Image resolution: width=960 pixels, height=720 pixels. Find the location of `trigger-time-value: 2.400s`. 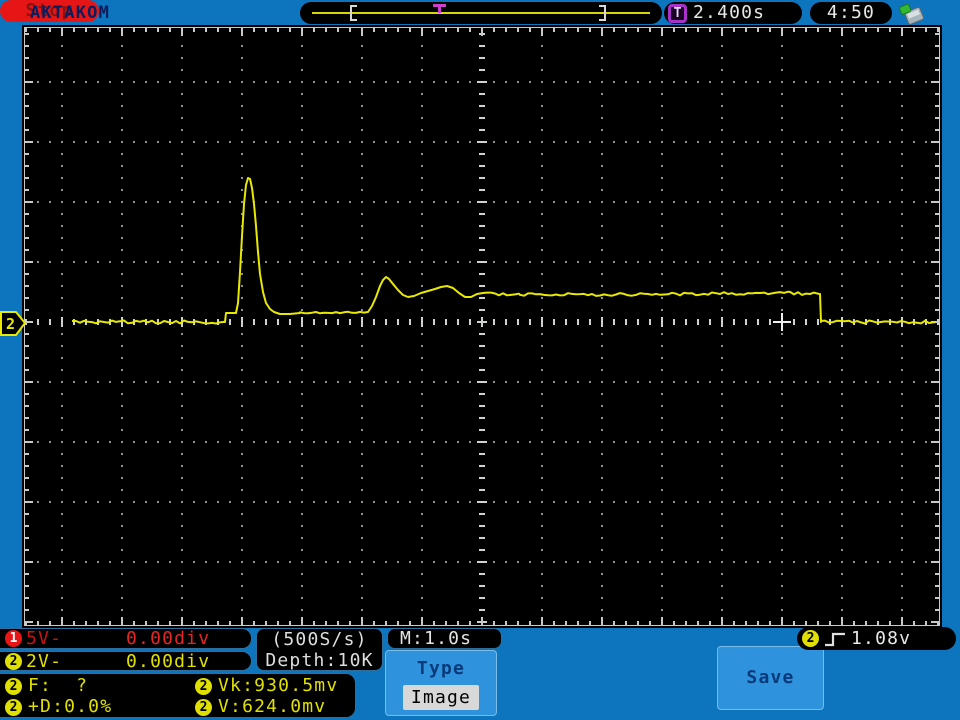

trigger-time-value: 2.400s is located at coordinates (729, 12).